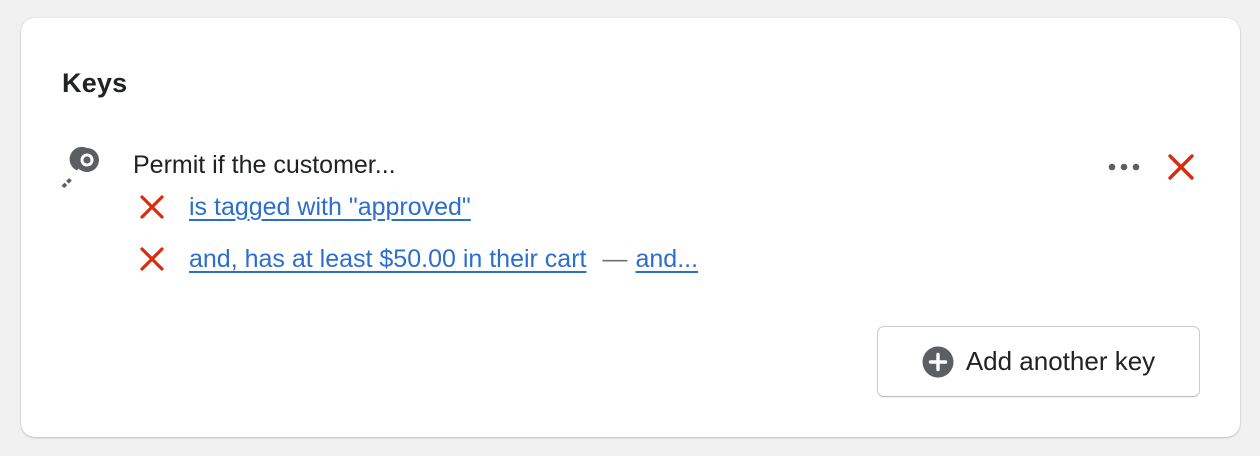 Image resolution: width=1260 pixels, height=456 pixels. I want to click on condition-link: is tagged with "approved", so click(330, 207).